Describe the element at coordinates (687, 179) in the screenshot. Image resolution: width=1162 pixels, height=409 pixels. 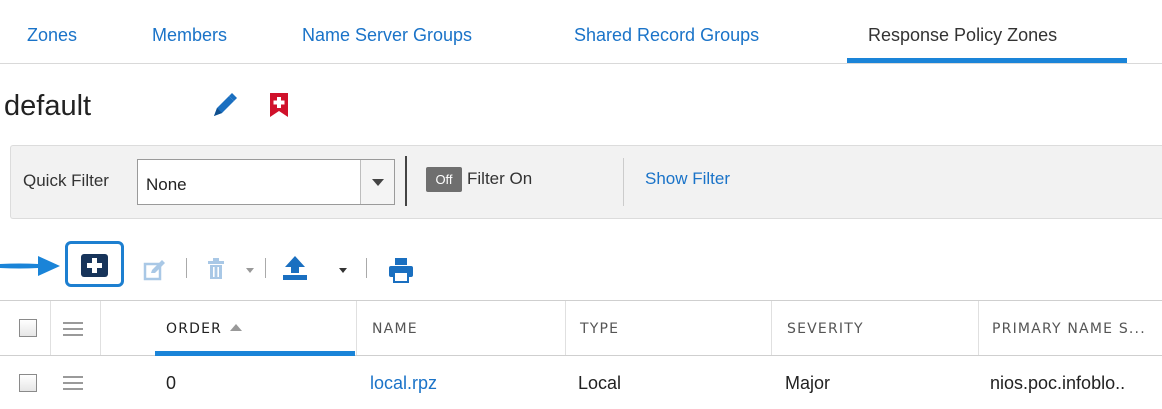
I see `show-filter-link: Show Filter` at that location.